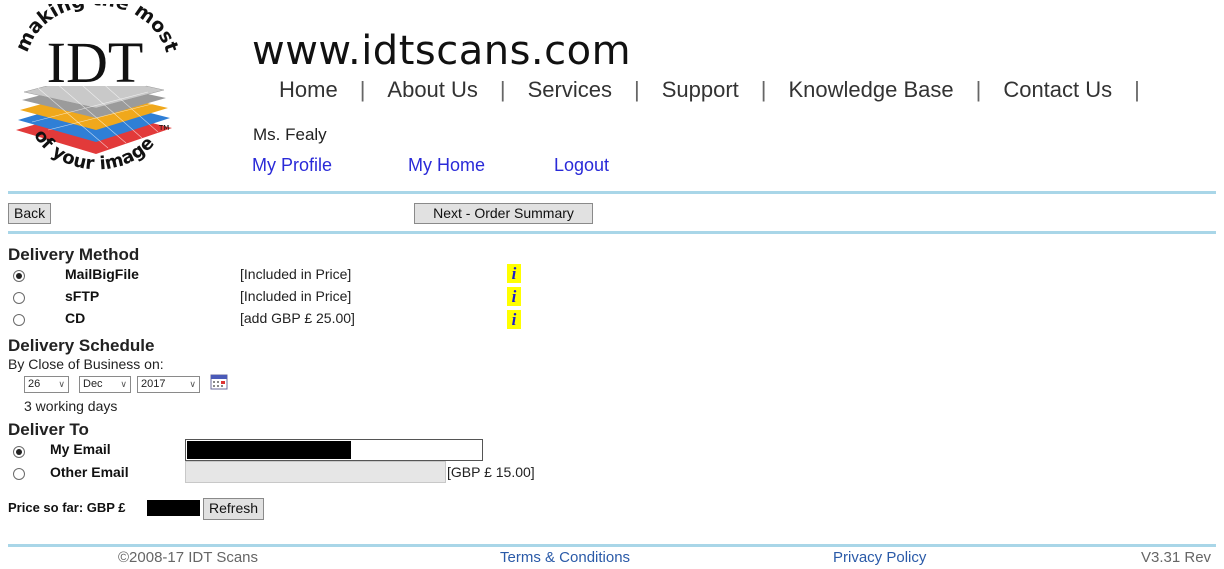  What do you see at coordinates (308, 90) in the screenshot?
I see `nav-home: Home` at bounding box center [308, 90].